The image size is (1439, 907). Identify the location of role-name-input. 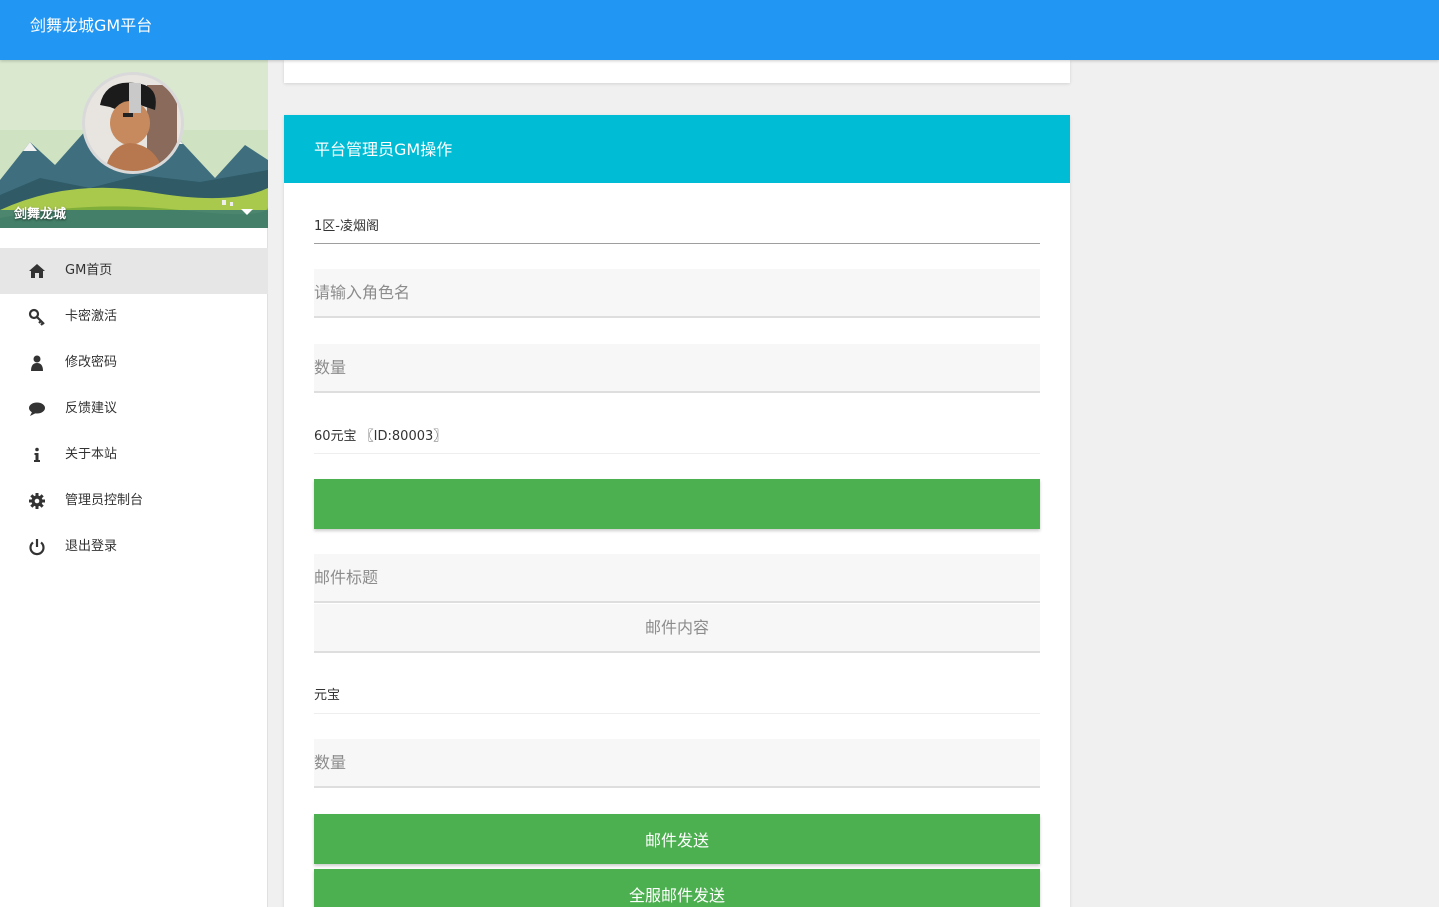
(677, 293).